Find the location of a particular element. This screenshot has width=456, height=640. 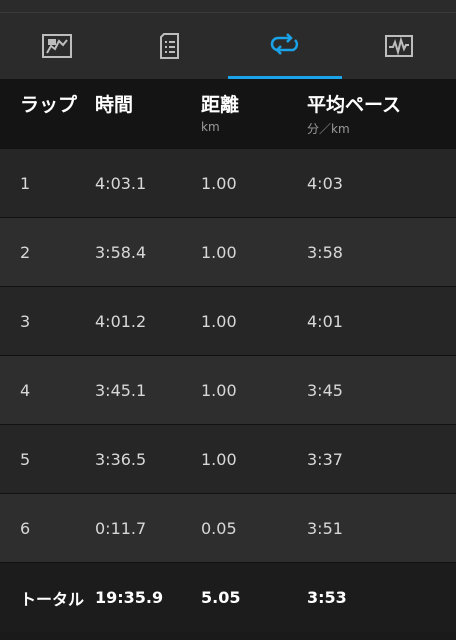

tab-laps is located at coordinates (285, 46).